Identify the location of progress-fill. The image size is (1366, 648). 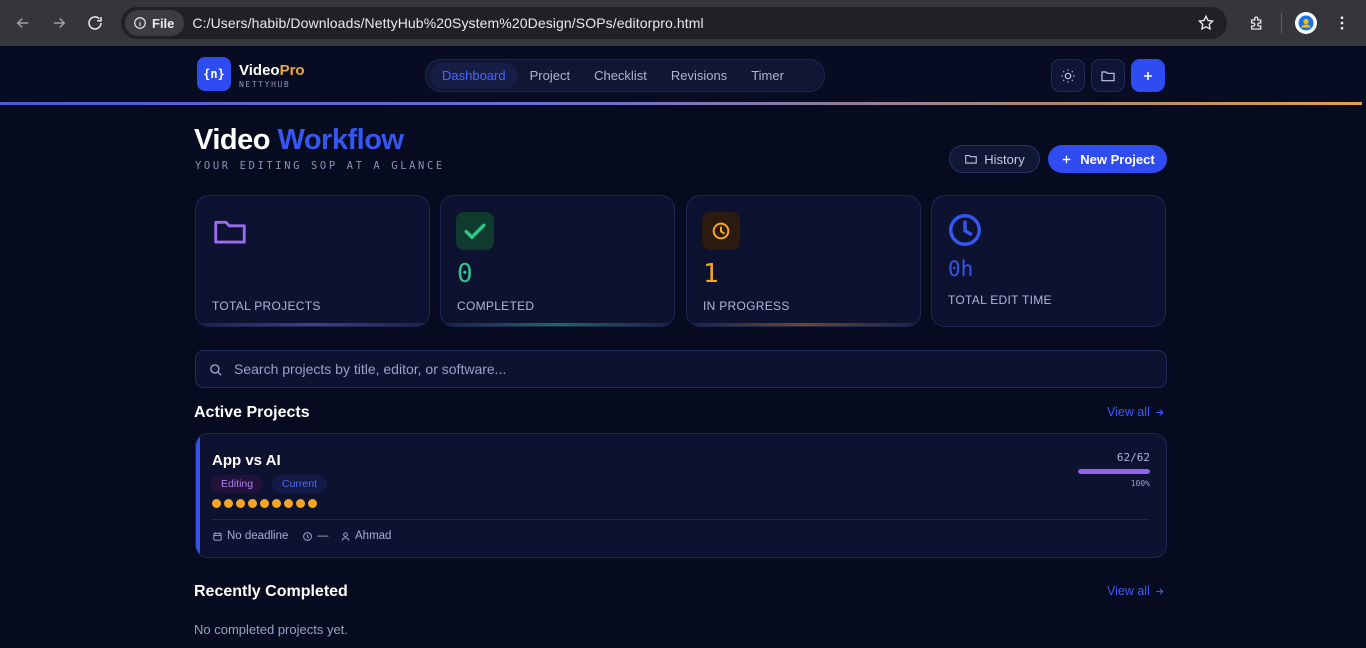
(1114, 471).